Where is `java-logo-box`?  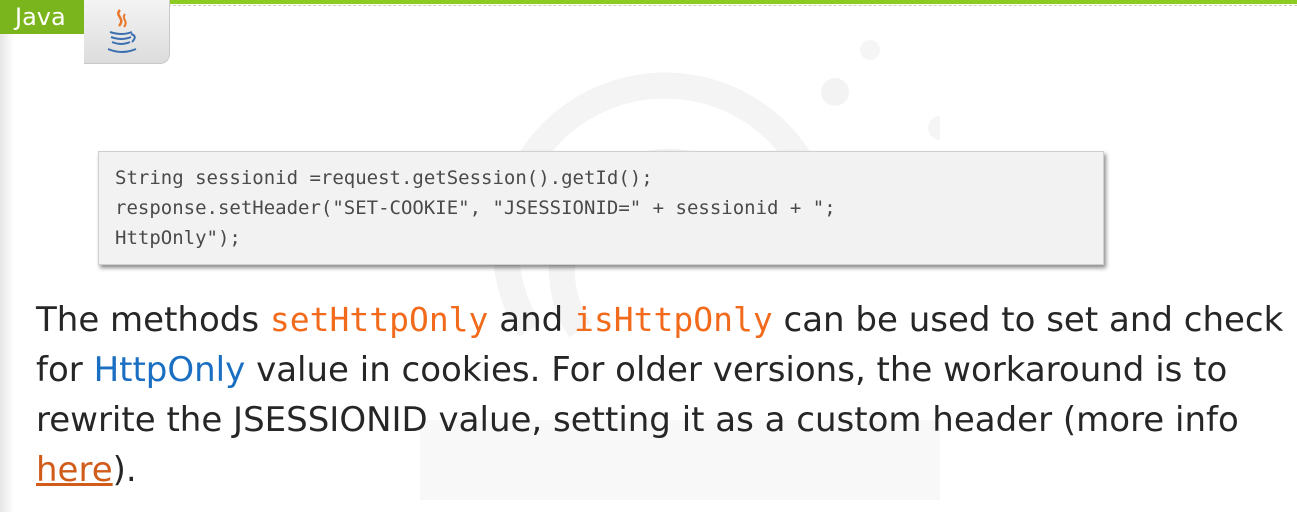
java-logo-box is located at coordinates (127, 32).